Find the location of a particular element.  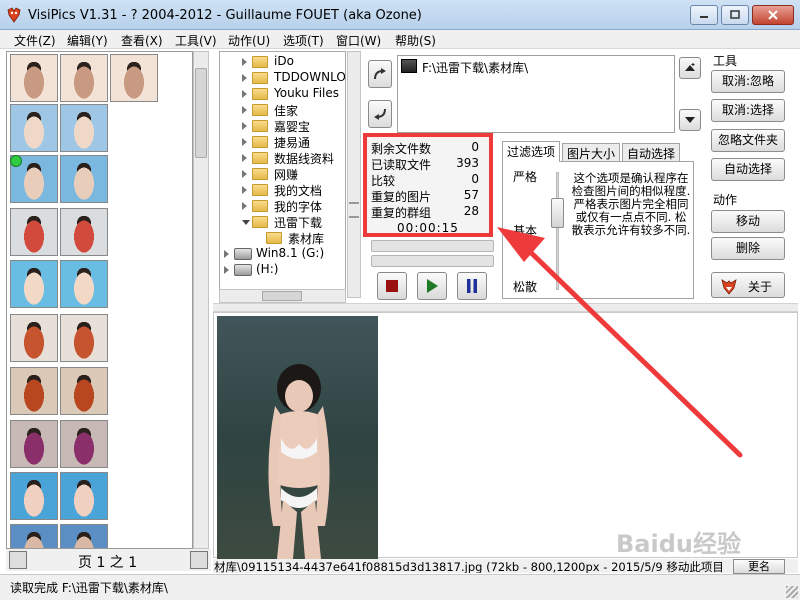

remove-folder-button is located at coordinates (380, 114).